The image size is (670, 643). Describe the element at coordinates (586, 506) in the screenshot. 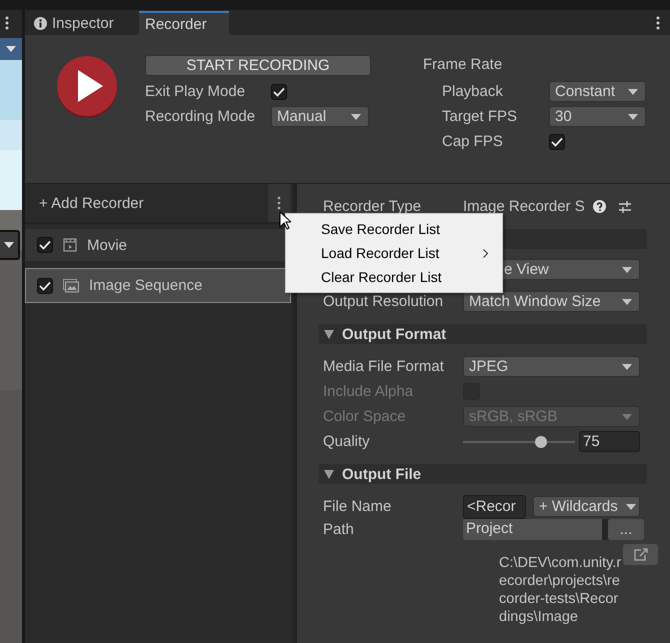

I see `wildcards-dropdown: + Wildcards` at that location.